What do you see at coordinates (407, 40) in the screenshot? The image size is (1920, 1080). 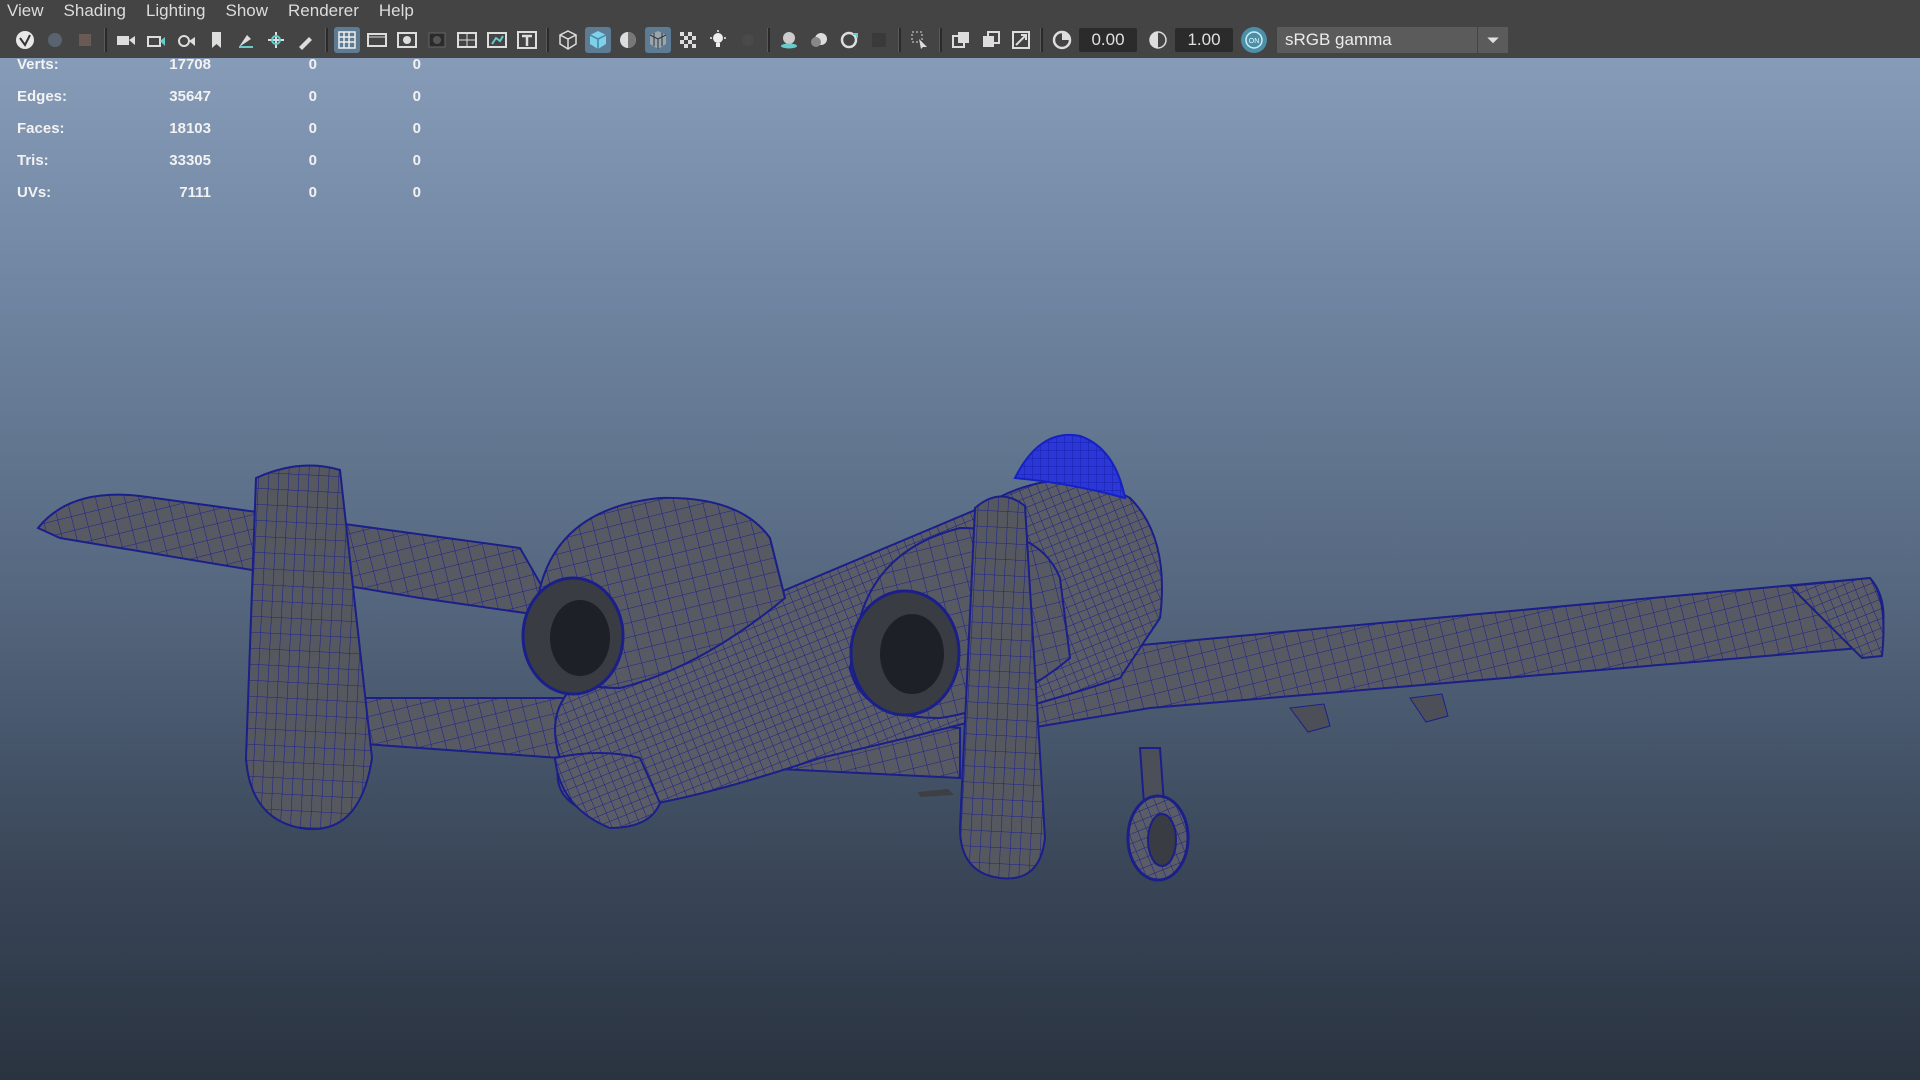 I see `resolution-gate-icon` at bounding box center [407, 40].